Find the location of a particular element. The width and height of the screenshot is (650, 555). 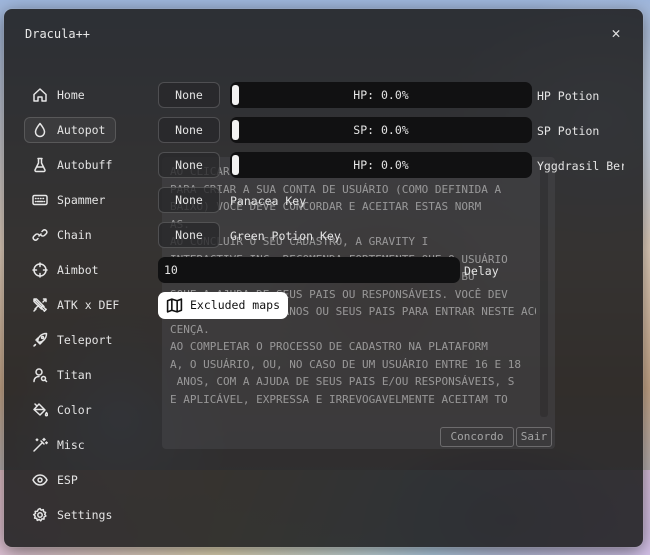

slider-value: SP: 0.0% is located at coordinates (381, 130).